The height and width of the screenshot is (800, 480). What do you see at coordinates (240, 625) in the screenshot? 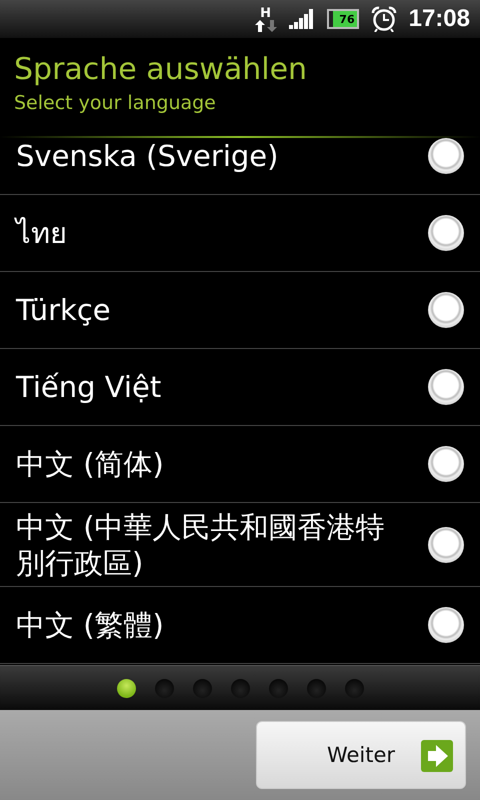
I see `language-row: 中文 (繁體)` at bounding box center [240, 625].